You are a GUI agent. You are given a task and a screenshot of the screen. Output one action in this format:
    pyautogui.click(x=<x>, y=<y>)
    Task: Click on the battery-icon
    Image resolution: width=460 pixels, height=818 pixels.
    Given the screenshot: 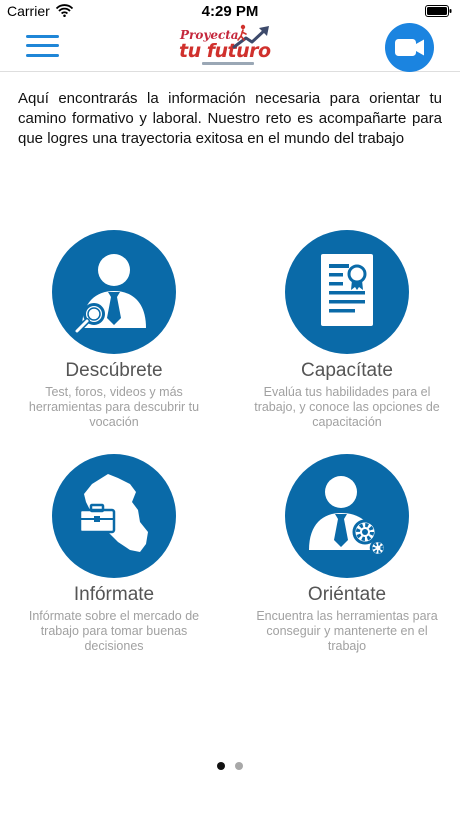 What is the action you would take?
    pyautogui.click(x=438, y=11)
    